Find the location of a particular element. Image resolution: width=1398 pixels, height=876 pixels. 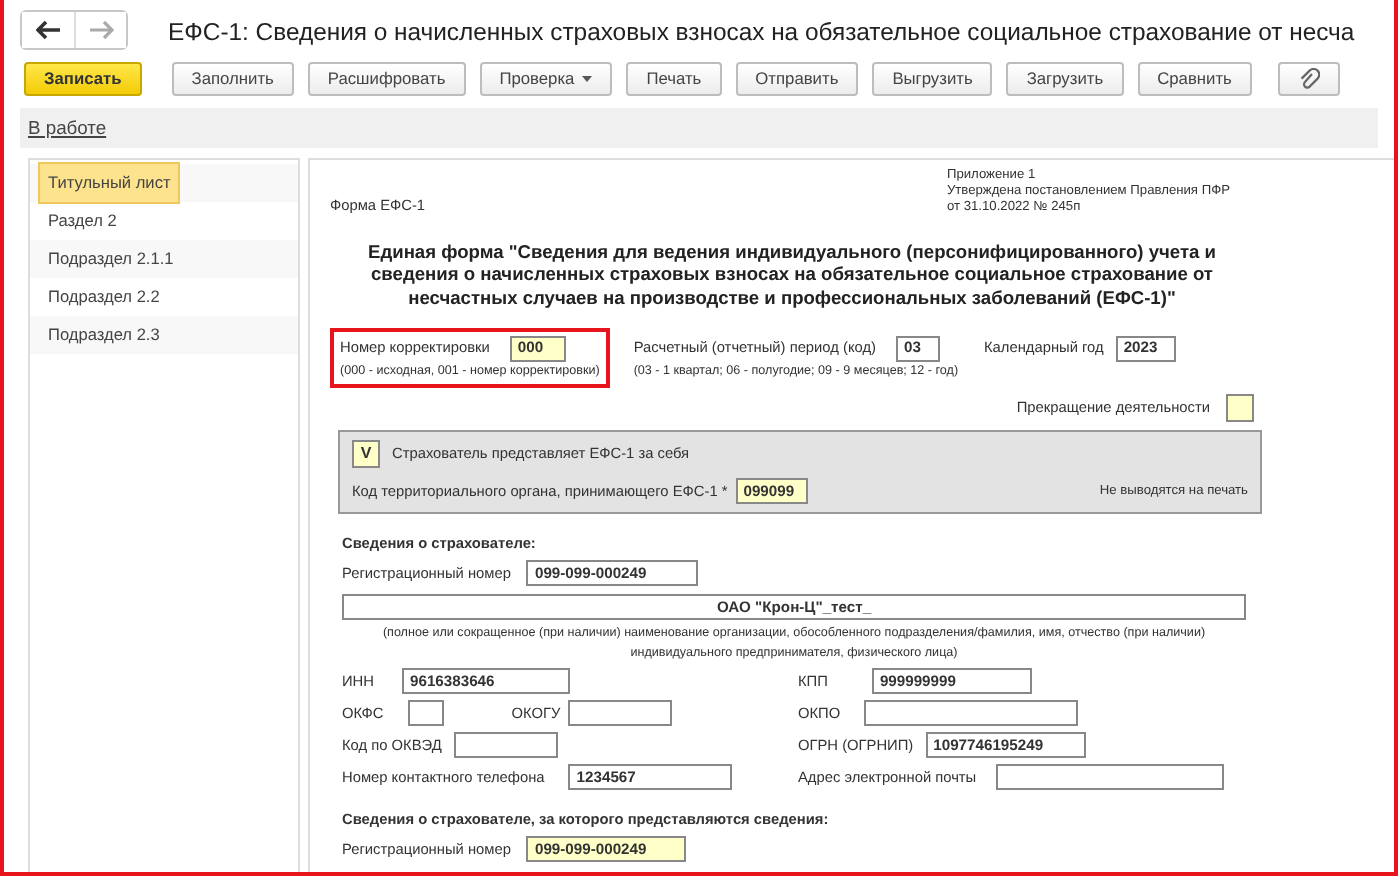

attach-button is located at coordinates (1308, 79).